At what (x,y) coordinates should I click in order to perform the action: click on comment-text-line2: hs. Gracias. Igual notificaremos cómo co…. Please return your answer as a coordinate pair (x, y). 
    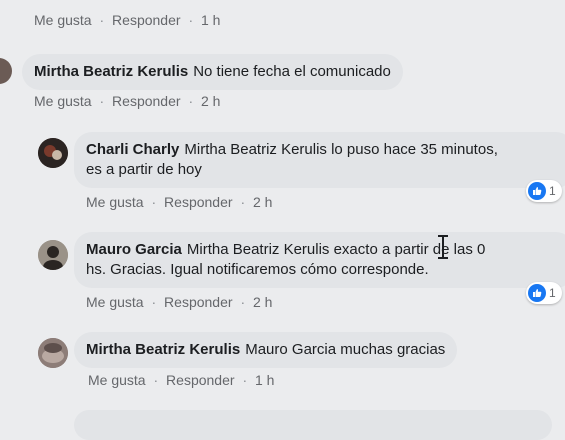
    Looking at the image, I should click on (257, 269).